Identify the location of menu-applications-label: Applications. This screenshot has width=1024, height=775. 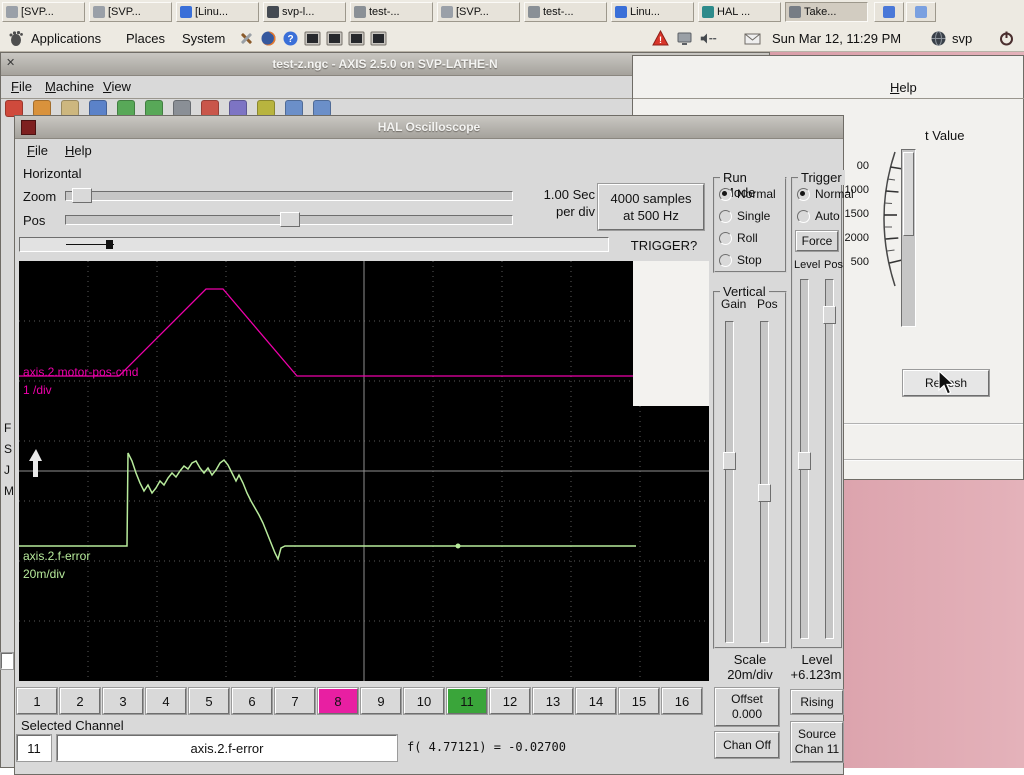
(66, 38).